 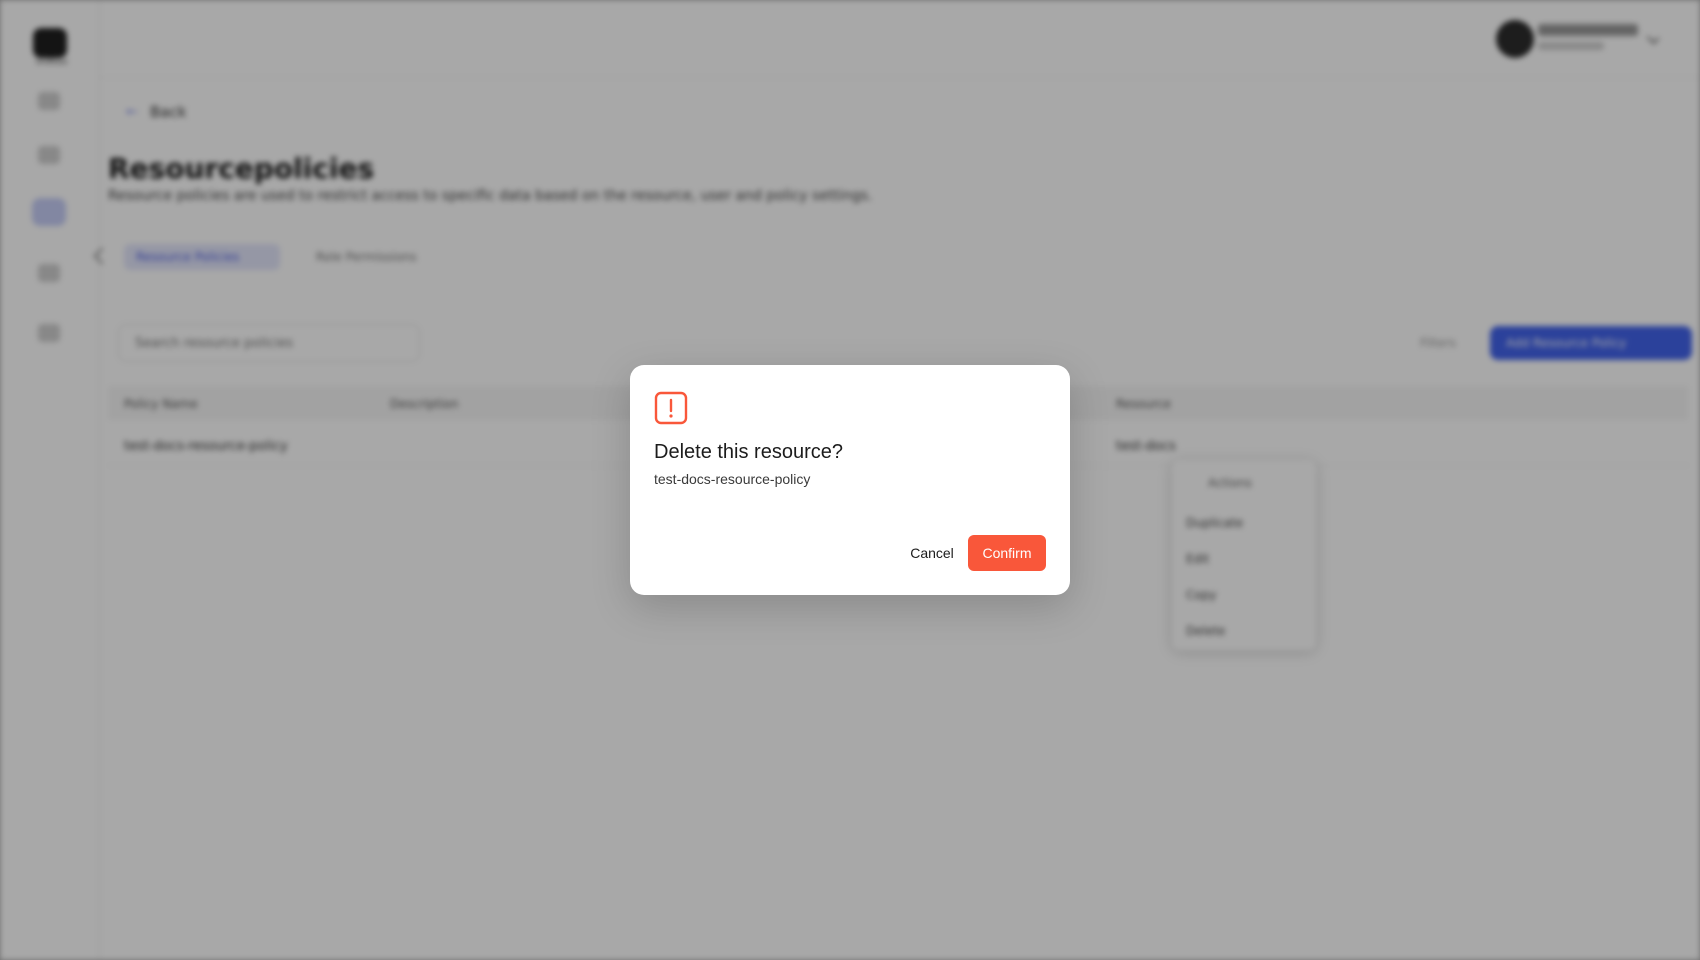 I want to click on confirm-button: Confirm, so click(x=1007, y=553).